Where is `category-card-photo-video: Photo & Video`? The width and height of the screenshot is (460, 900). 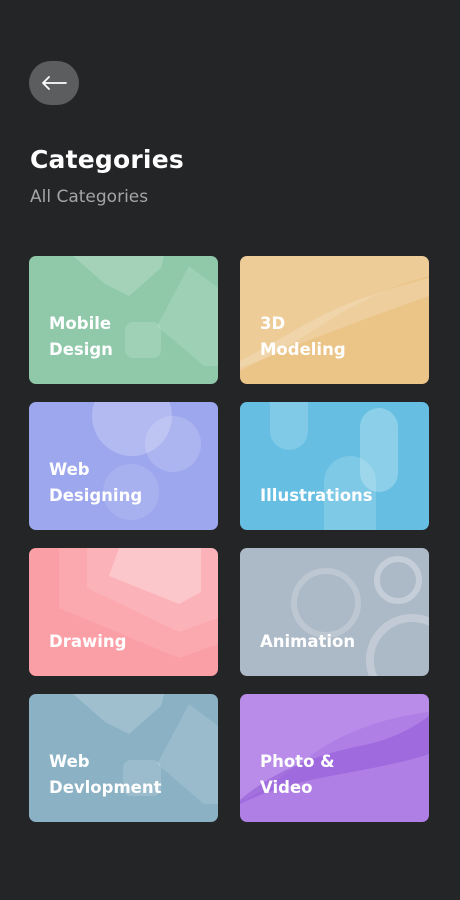
category-card-photo-video: Photo & Video is located at coordinates (334, 758).